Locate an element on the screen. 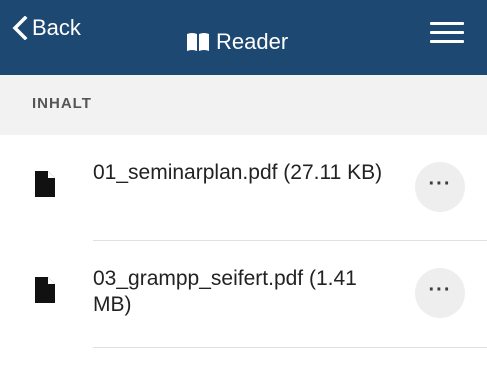  book-icon is located at coordinates (198, 42).